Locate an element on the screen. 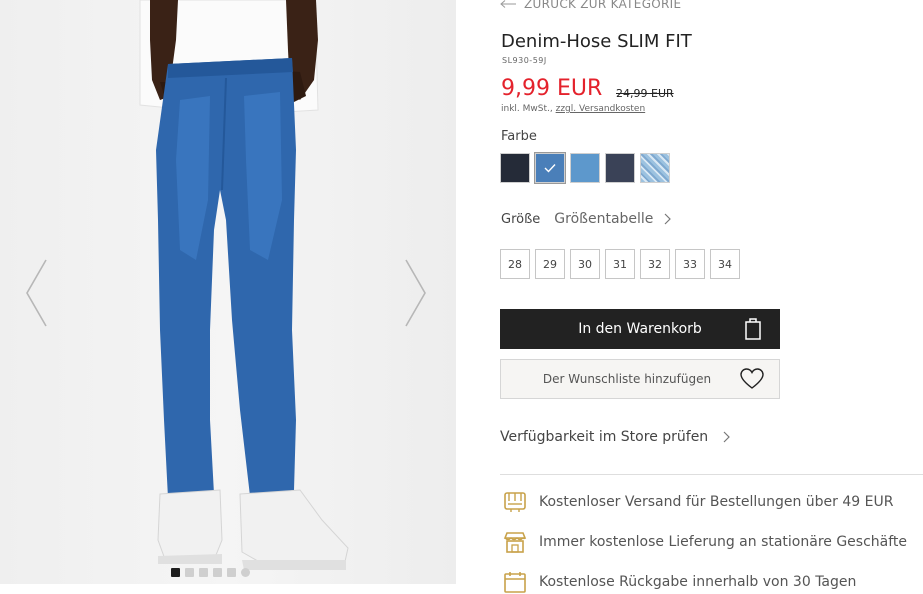 Image resolution: width=923 pixels, height=594 pixels. back-link-label: ZURÜCK ZUR KATEGORIE is located at coordinates (603, 5).